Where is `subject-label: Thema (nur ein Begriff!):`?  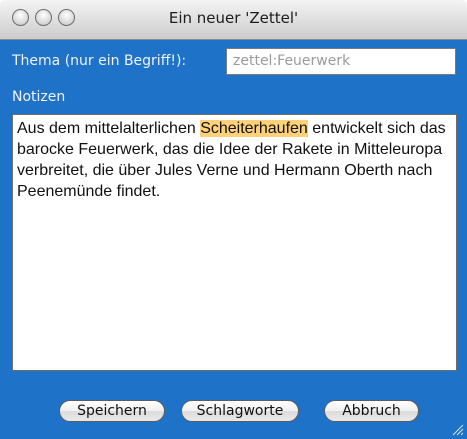 subject-label: Thema (nur ein Begriff!): is located at coordinates (99, 61).